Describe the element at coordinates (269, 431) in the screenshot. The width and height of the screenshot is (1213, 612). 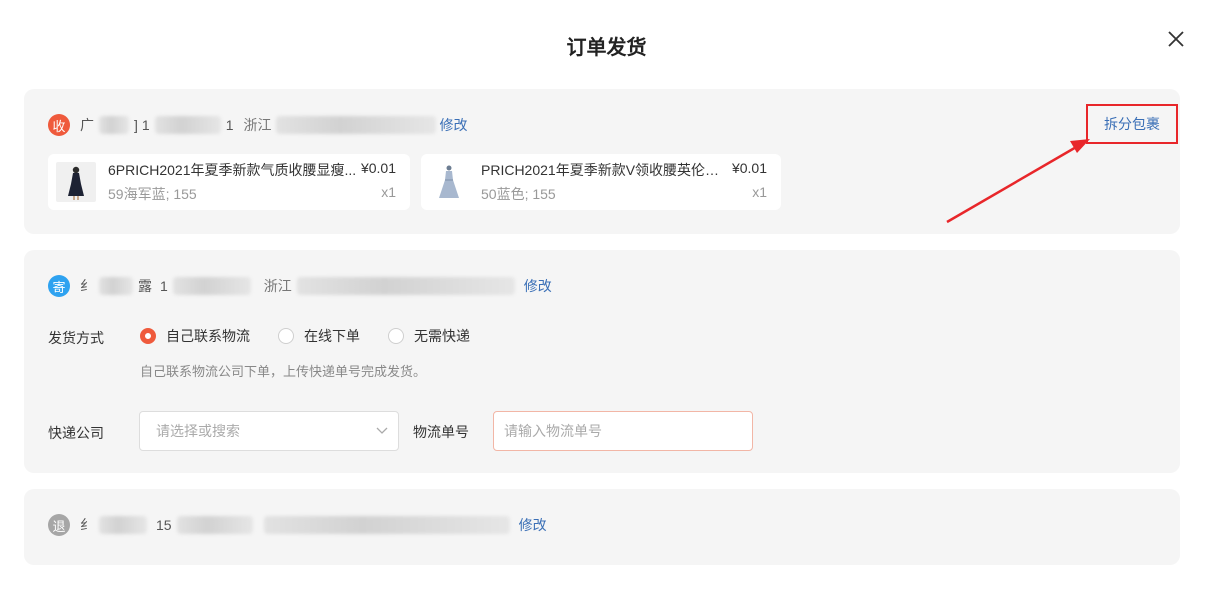
I see `courier-company-select: 请选择或搜索` at that location.